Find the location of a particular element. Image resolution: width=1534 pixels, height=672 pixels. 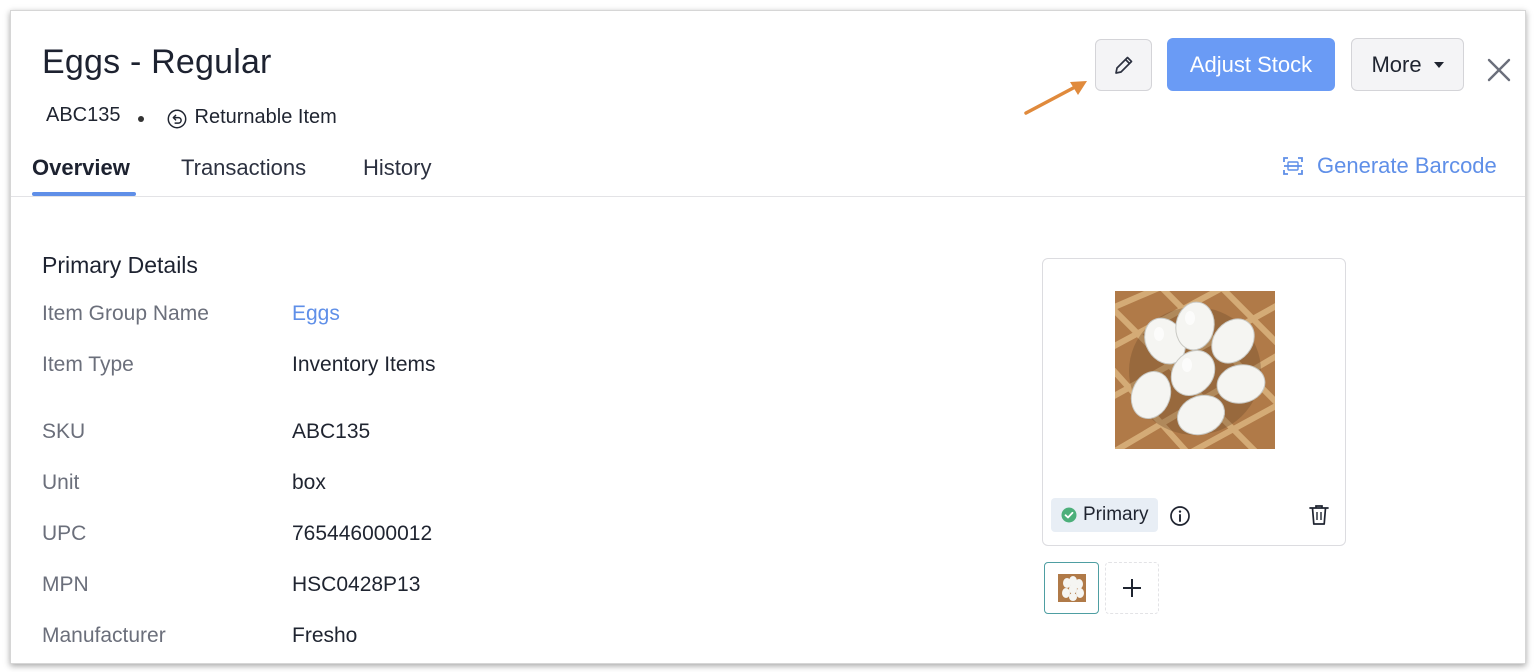

detail-label: Item Type is located at coordinates (88, 364).